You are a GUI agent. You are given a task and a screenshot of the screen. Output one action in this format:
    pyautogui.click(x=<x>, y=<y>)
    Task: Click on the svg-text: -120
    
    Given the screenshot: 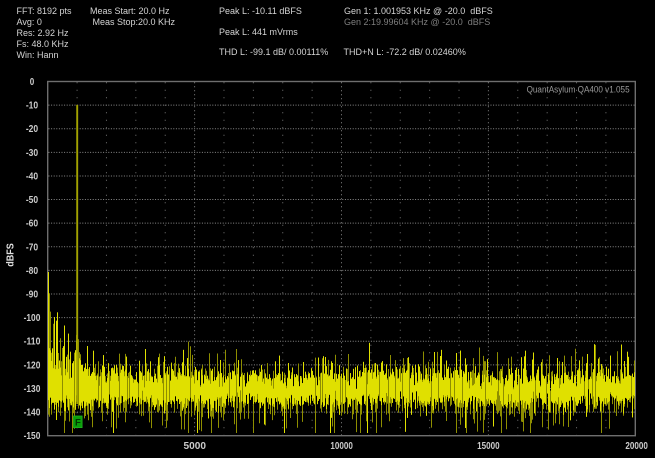 What is the action you would take?
    pyautogui.click(x=32, y=365)
    